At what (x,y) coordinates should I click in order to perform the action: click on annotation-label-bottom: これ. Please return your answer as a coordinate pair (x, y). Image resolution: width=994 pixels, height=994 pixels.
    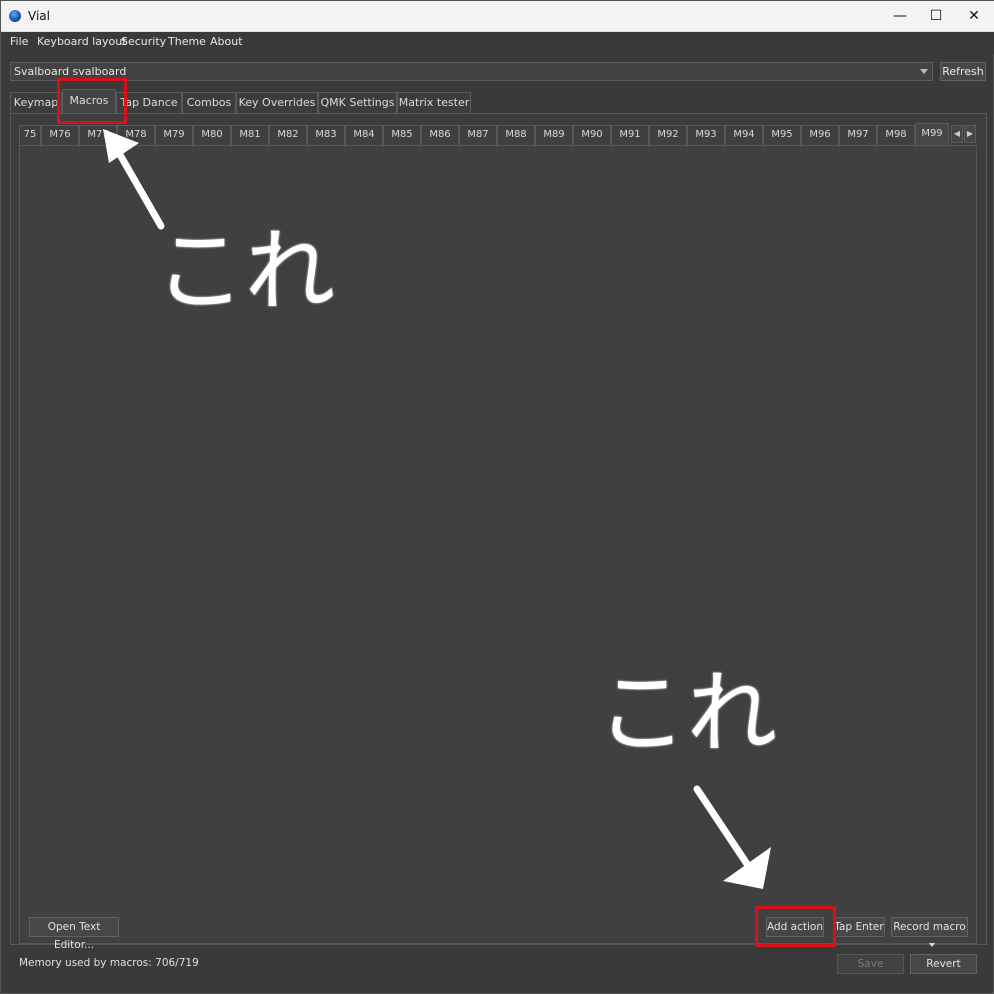
    Looking at the image, I should click on (687, 713).